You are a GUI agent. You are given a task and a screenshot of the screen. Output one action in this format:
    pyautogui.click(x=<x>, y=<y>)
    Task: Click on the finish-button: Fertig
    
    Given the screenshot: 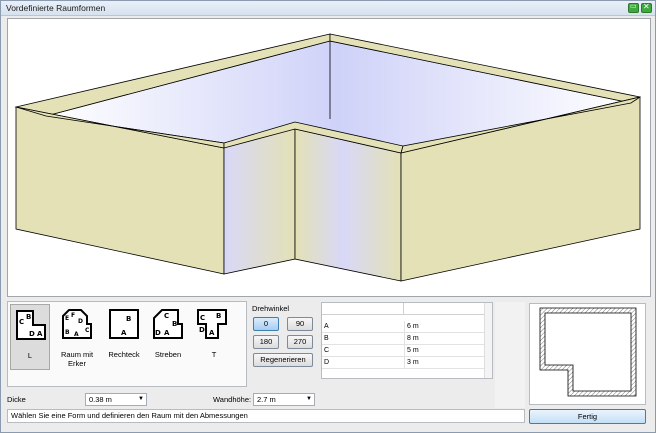 What is the action you would take?
    pyautogui.click(x=587, y=416)
    